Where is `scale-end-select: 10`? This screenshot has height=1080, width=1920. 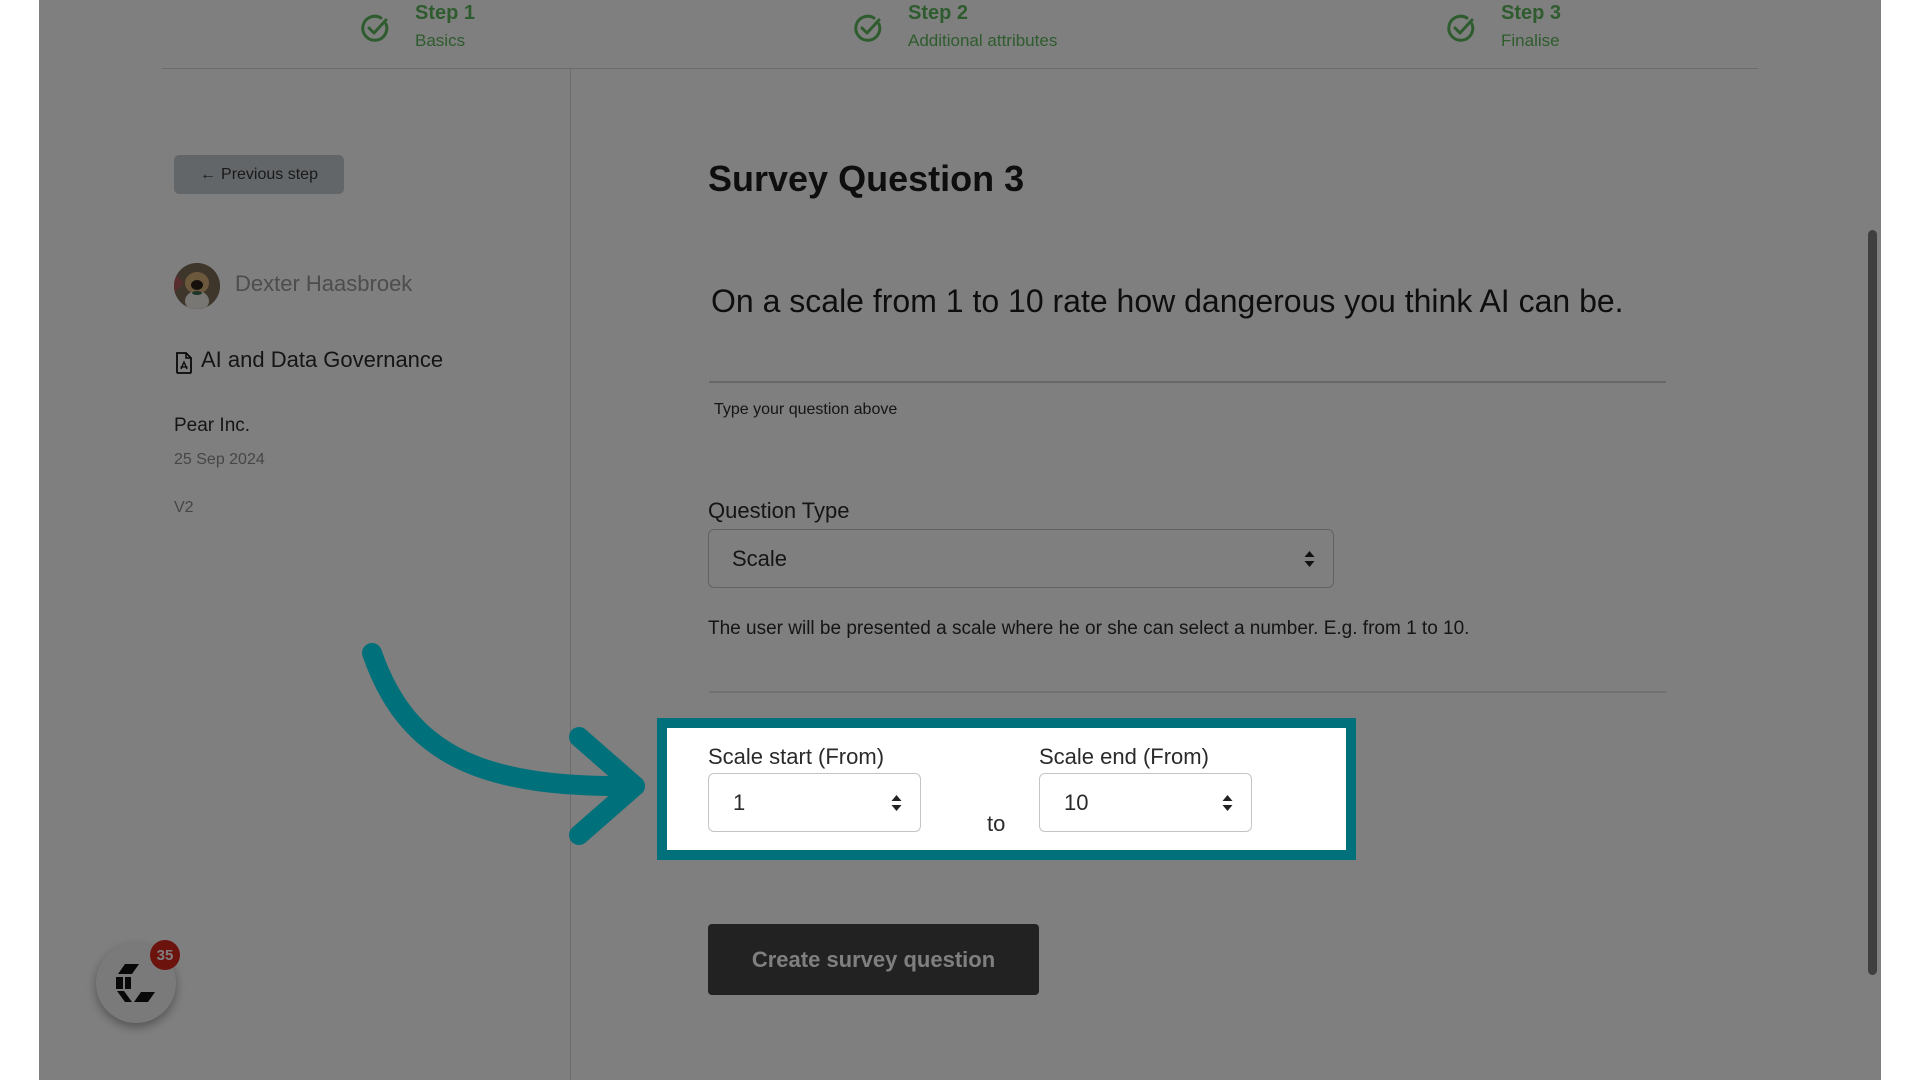
scale-end-select: 10 is located at coordinates (1145, 802).